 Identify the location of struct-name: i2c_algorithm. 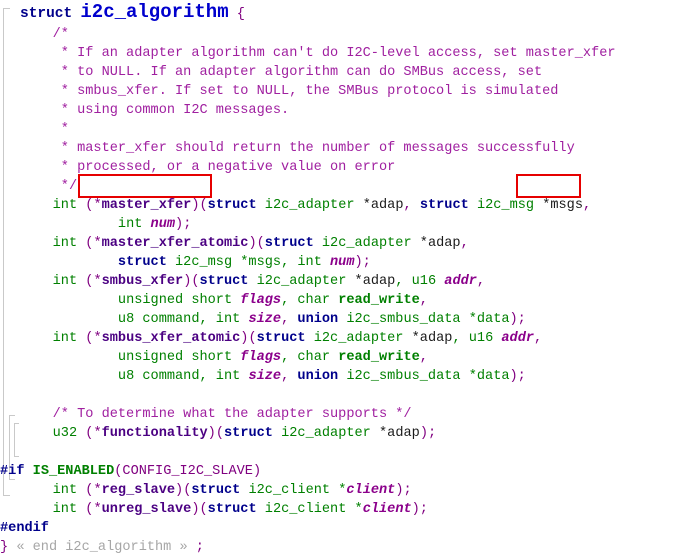
(154, 12).